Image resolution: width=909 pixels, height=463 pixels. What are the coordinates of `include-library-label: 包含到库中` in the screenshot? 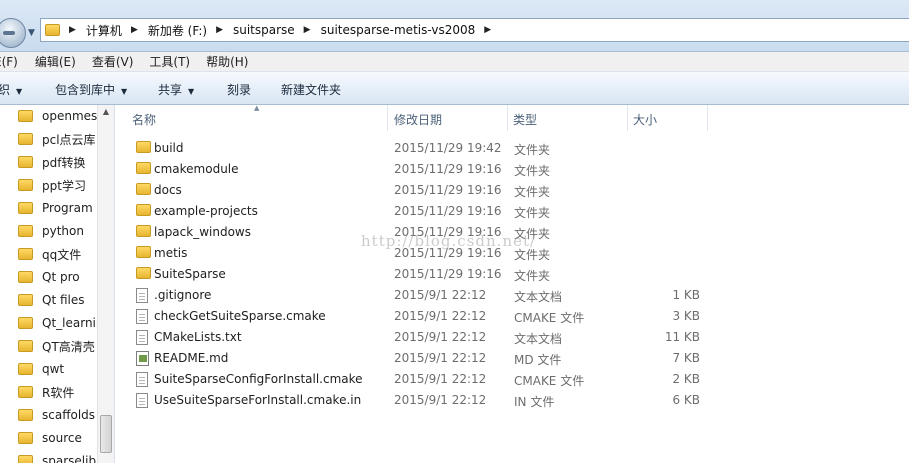 It's located at (85, 90).